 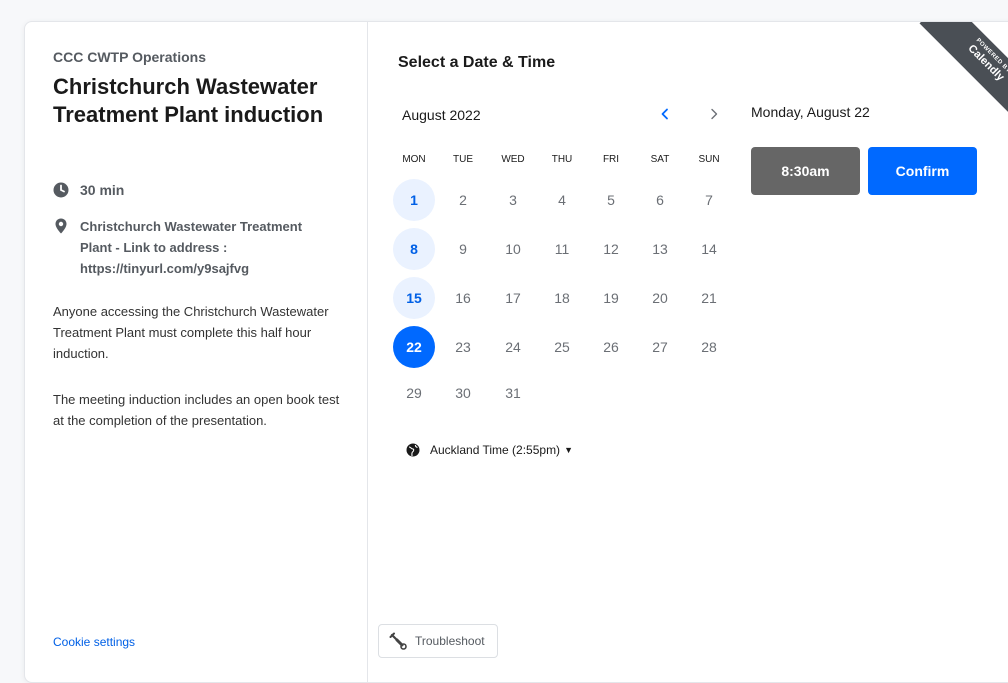 What do you see at coordinates (611, 347) in the screenshot?
I see `calendar-day-26: 26` at bounding box center [611, 347].